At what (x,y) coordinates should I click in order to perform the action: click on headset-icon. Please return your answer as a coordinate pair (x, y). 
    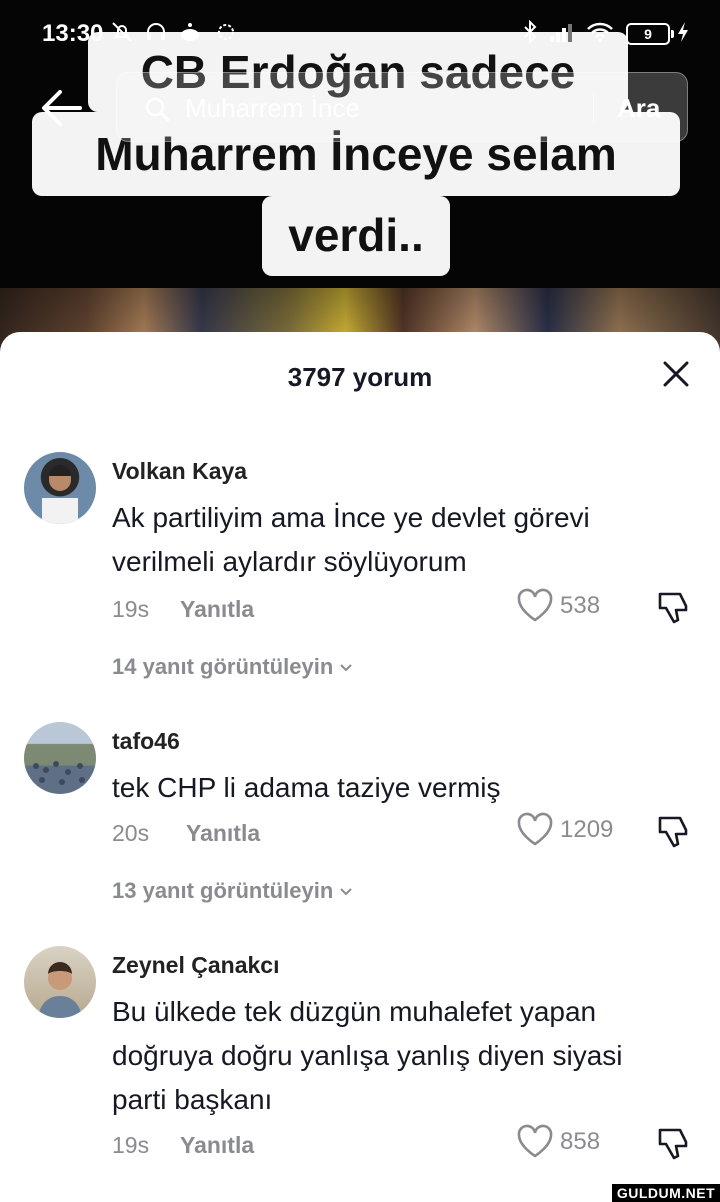
    Looking at the image, I should click on (156, 31).